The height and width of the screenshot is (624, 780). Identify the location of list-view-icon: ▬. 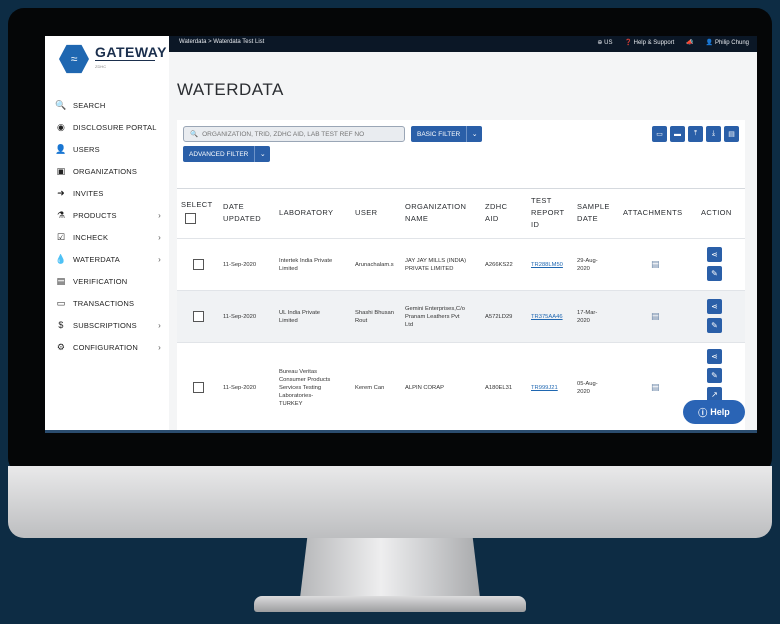
(677, 134).